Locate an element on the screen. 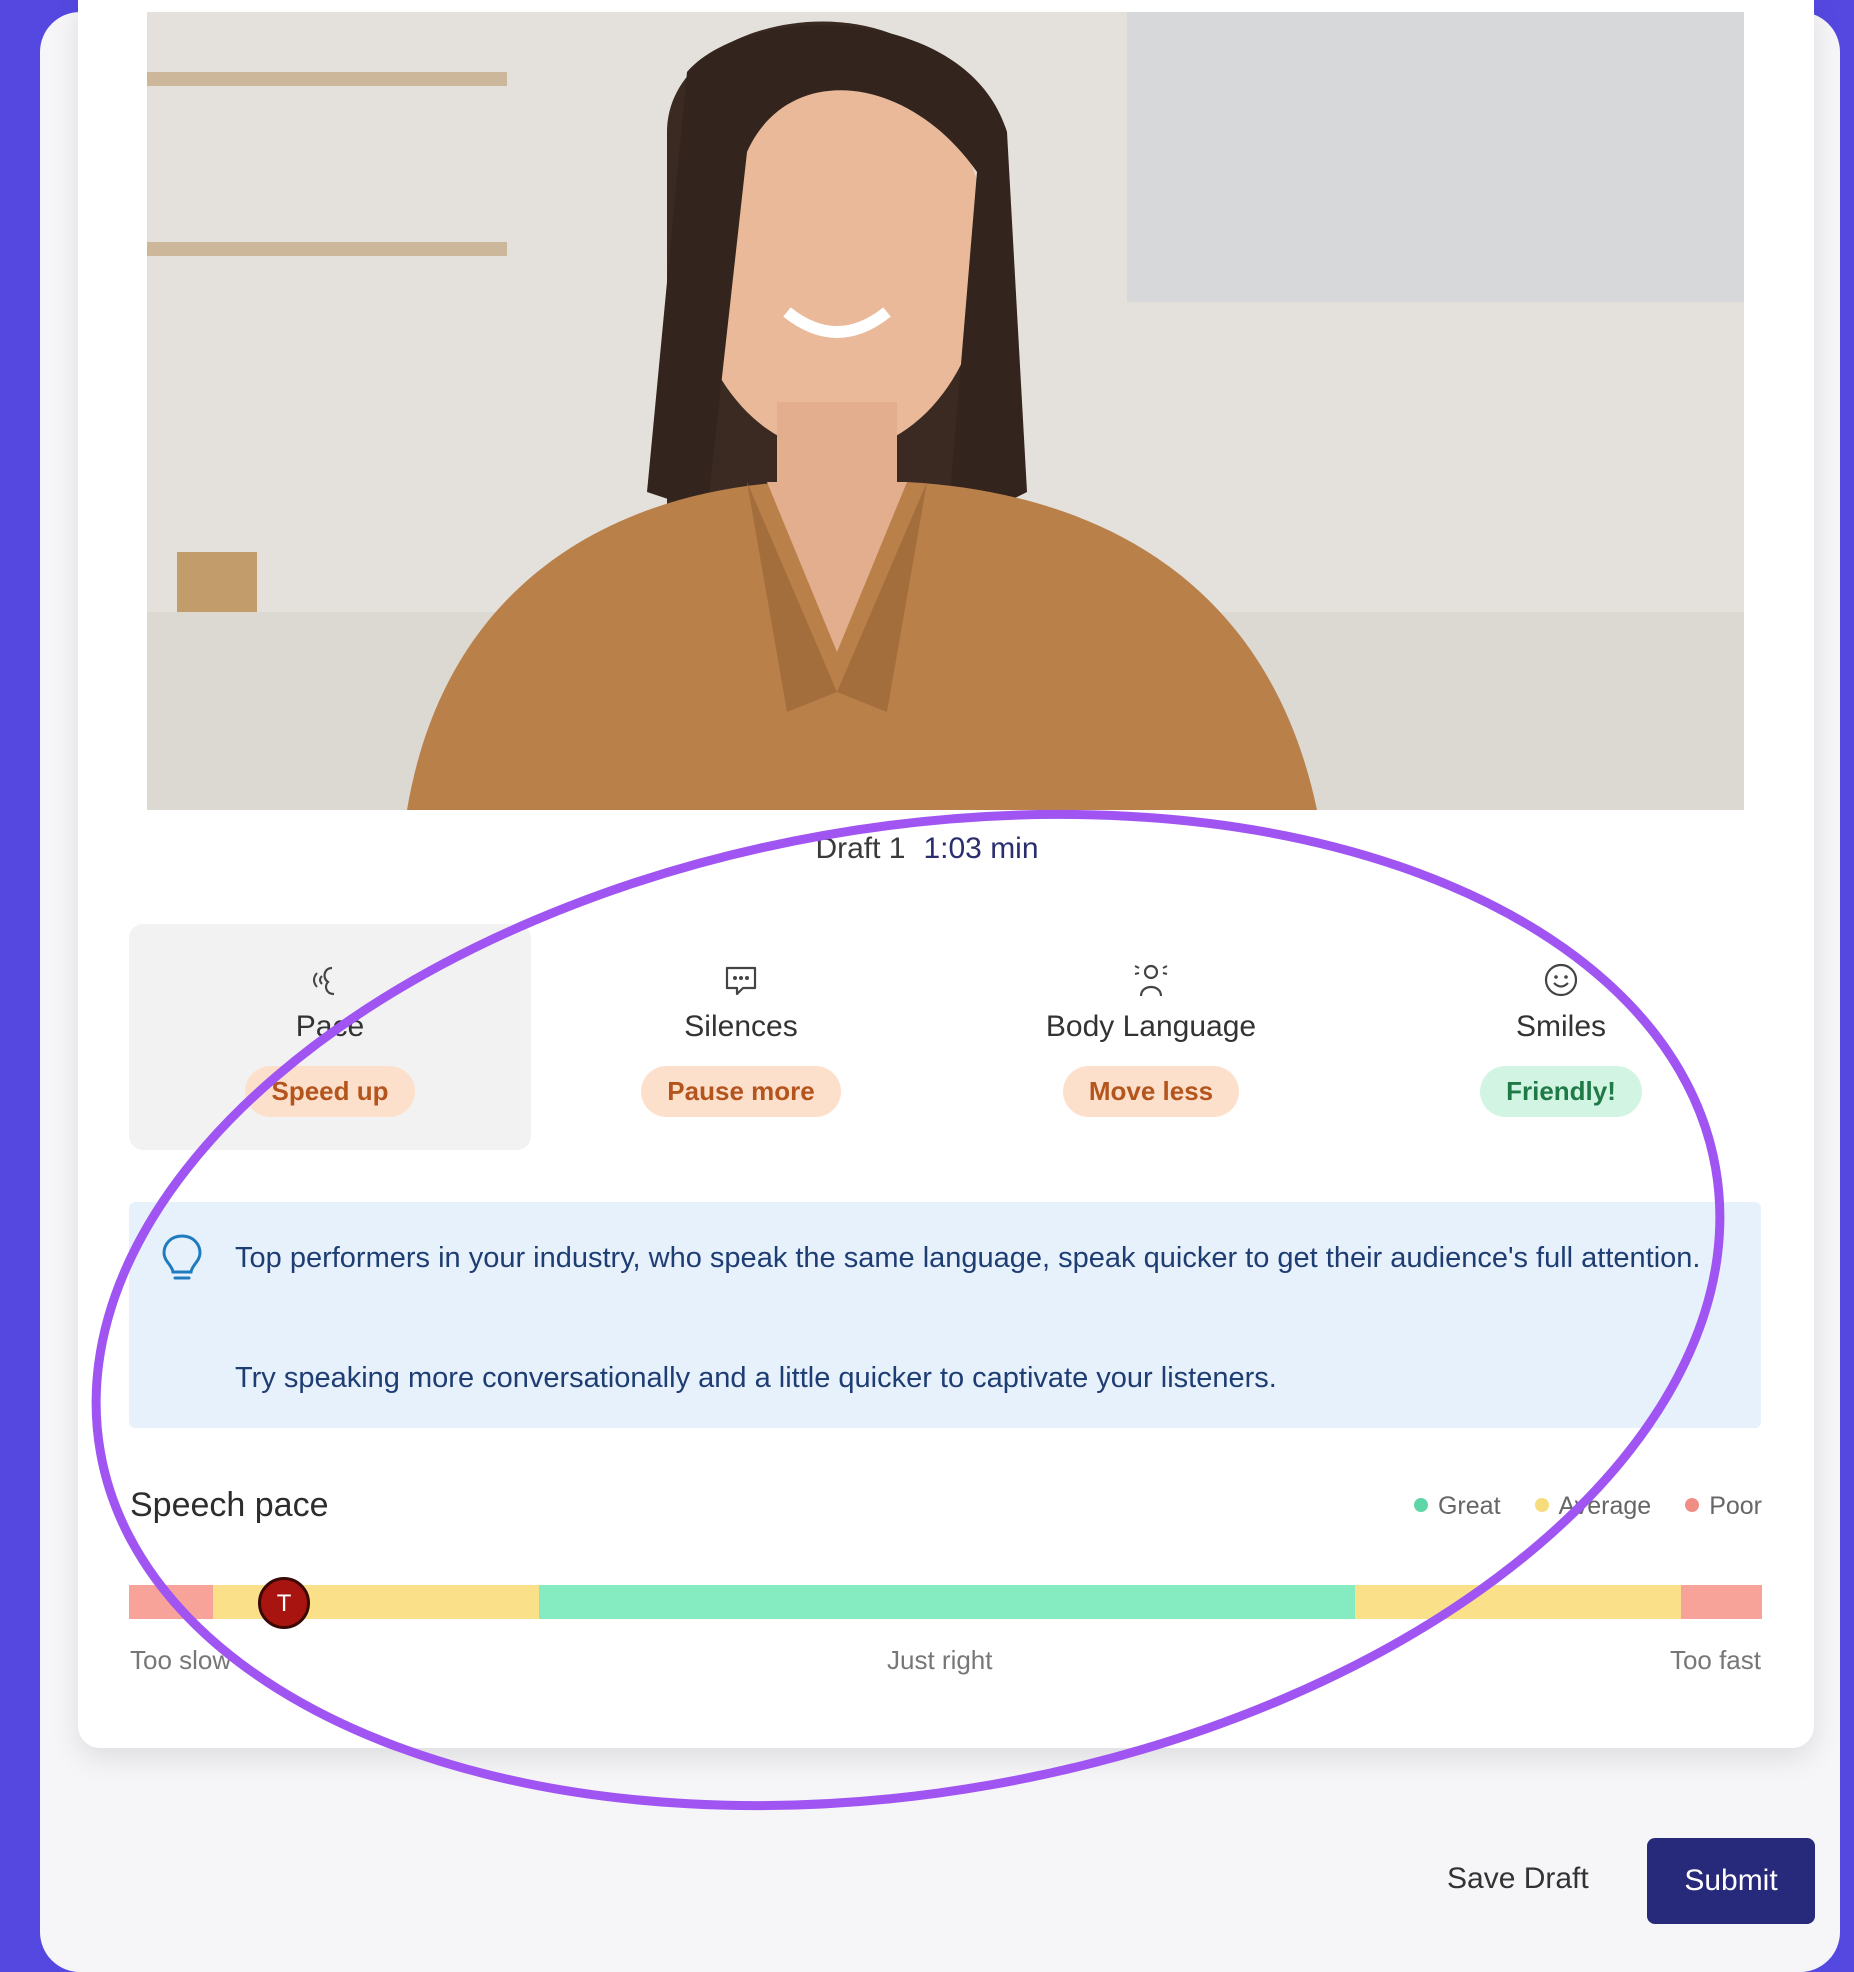 This screenshot has width=1854, height=1972. legend-great: Great is located at coordinates (1457, 1506).